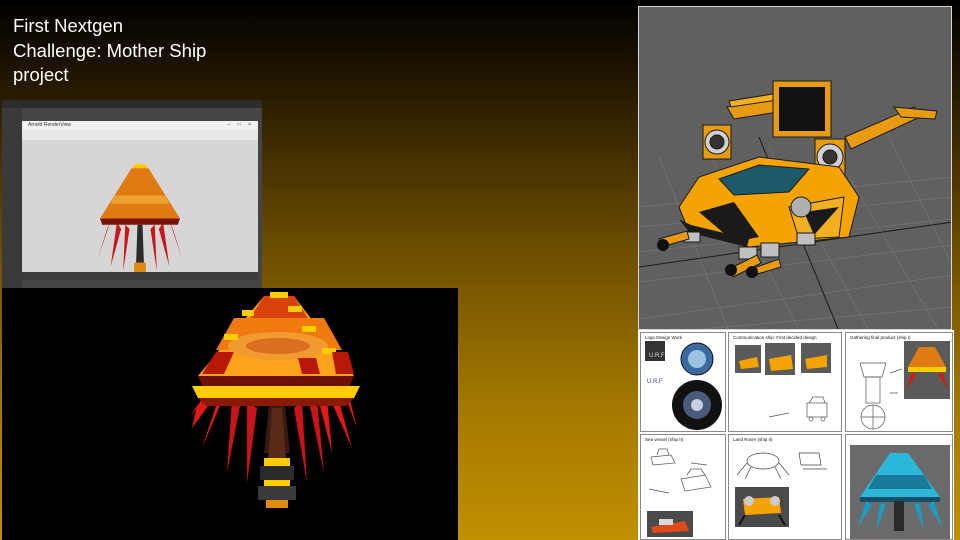  I want to click on rover-model-view, so click(795, 204).